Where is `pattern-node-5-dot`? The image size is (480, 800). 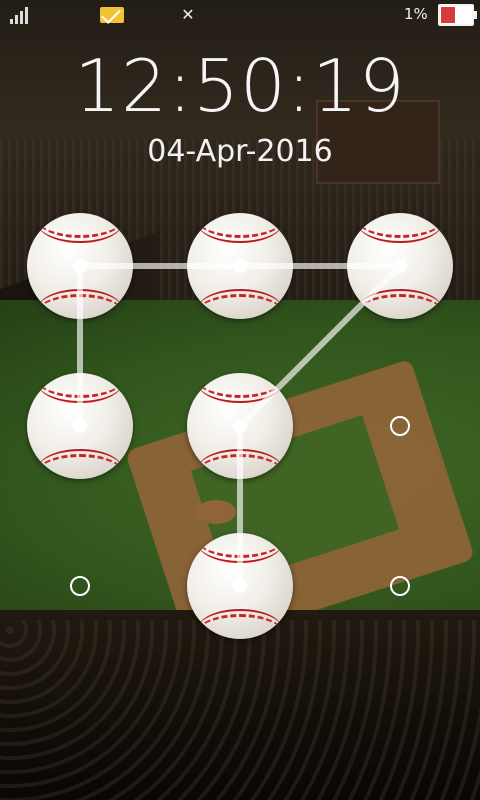 pattern-node-5-dot is located at coordinates (240, 426).